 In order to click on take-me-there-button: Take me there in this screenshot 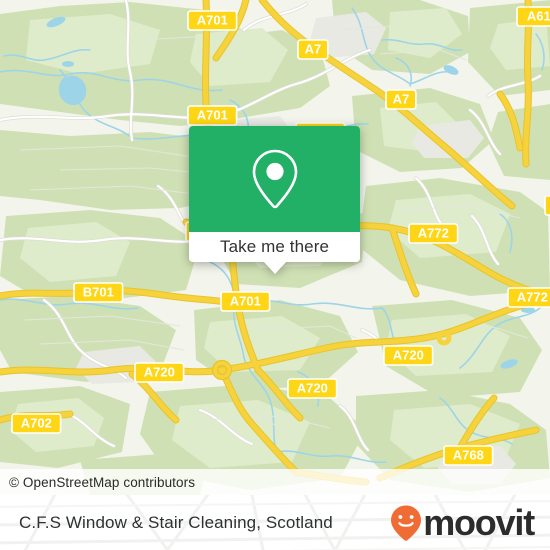, I will do `click(274, 247)`.